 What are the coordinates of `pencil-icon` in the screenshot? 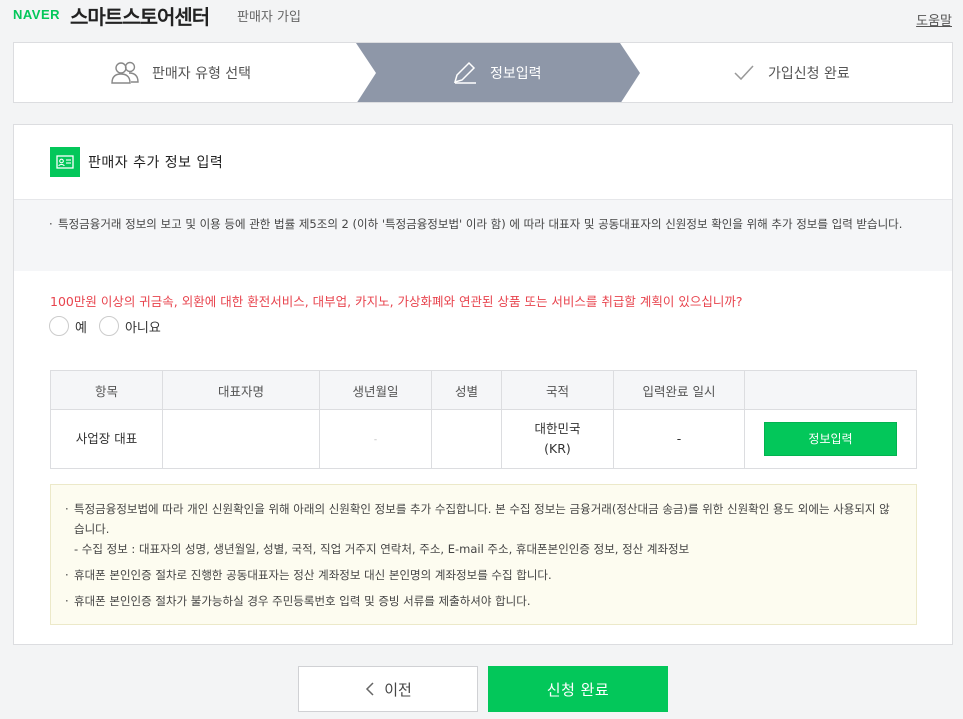 It's located at (464, 72).